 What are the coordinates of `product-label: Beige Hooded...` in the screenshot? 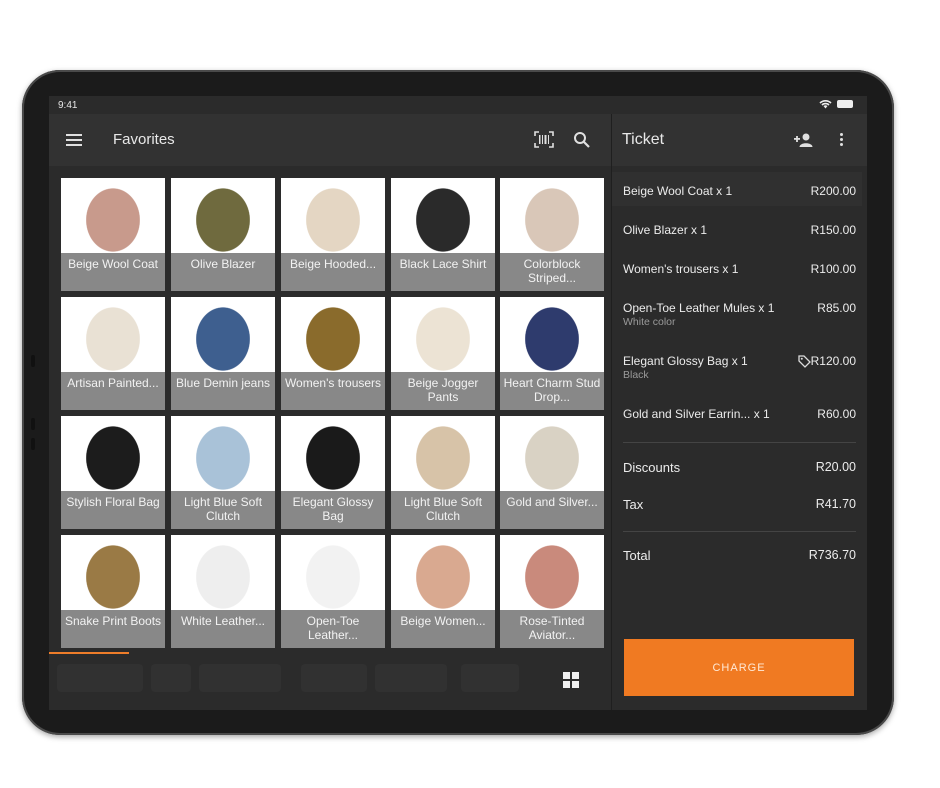 It's located at (333, 272).